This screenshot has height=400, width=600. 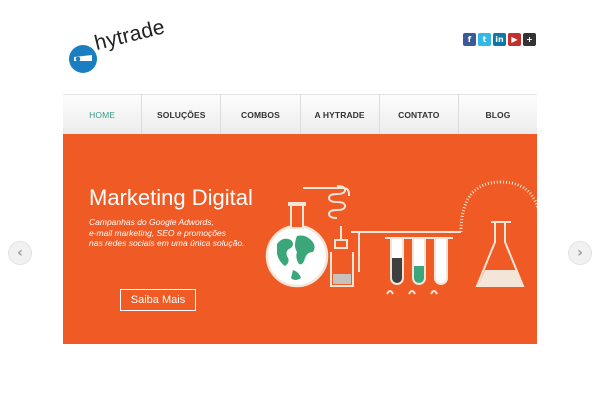 I want to click on saiba-mais-button: Saiba Mais, so click(x=158, y=300).